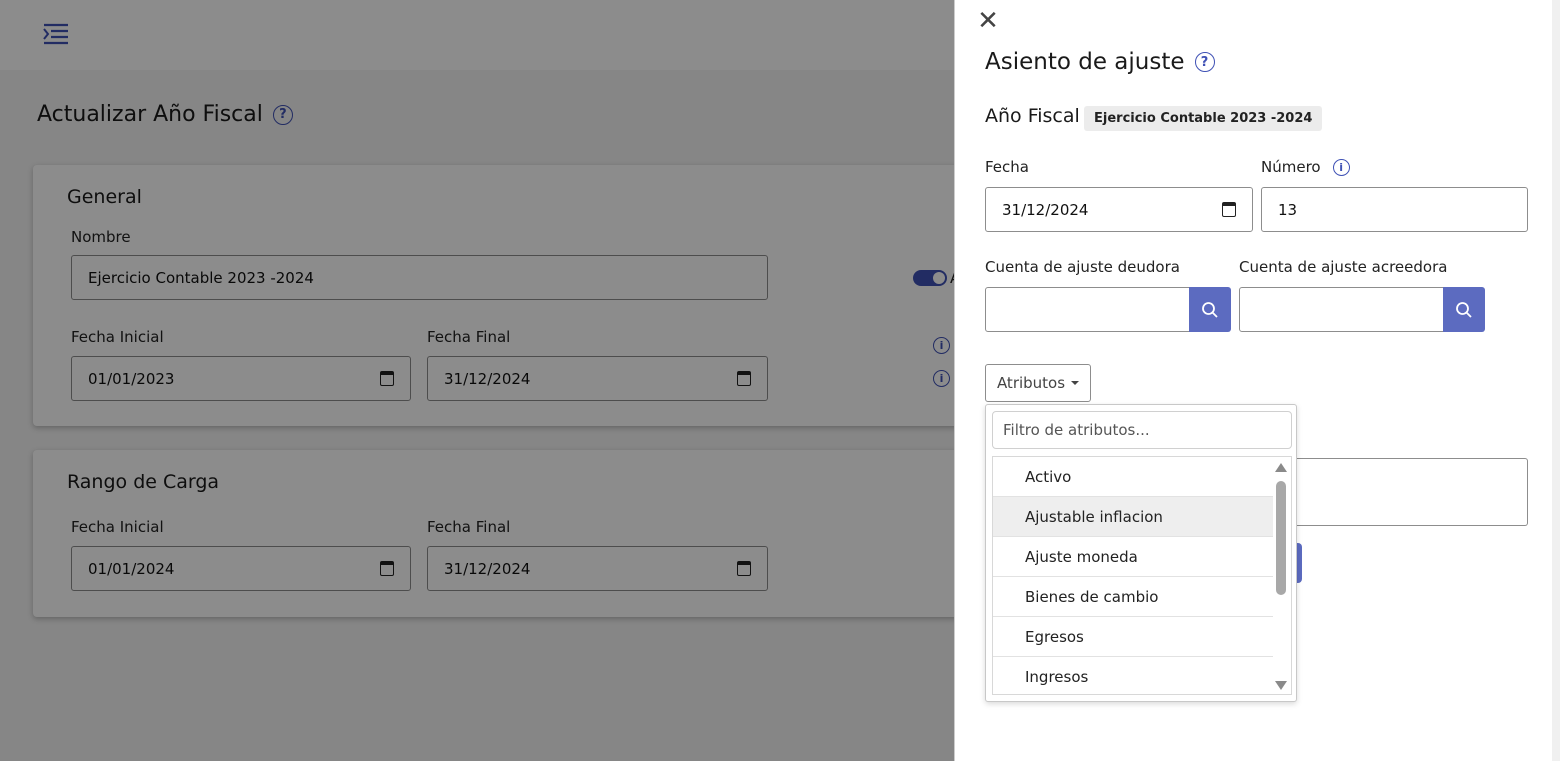 This screenshot has height=761, width=1560. What do you see at coordinates (1203, 118) in the screenshot?
I see `fiscal-year-badge: Ejercicio Contable 2023 -2024` at bounding box center [1203, 118].